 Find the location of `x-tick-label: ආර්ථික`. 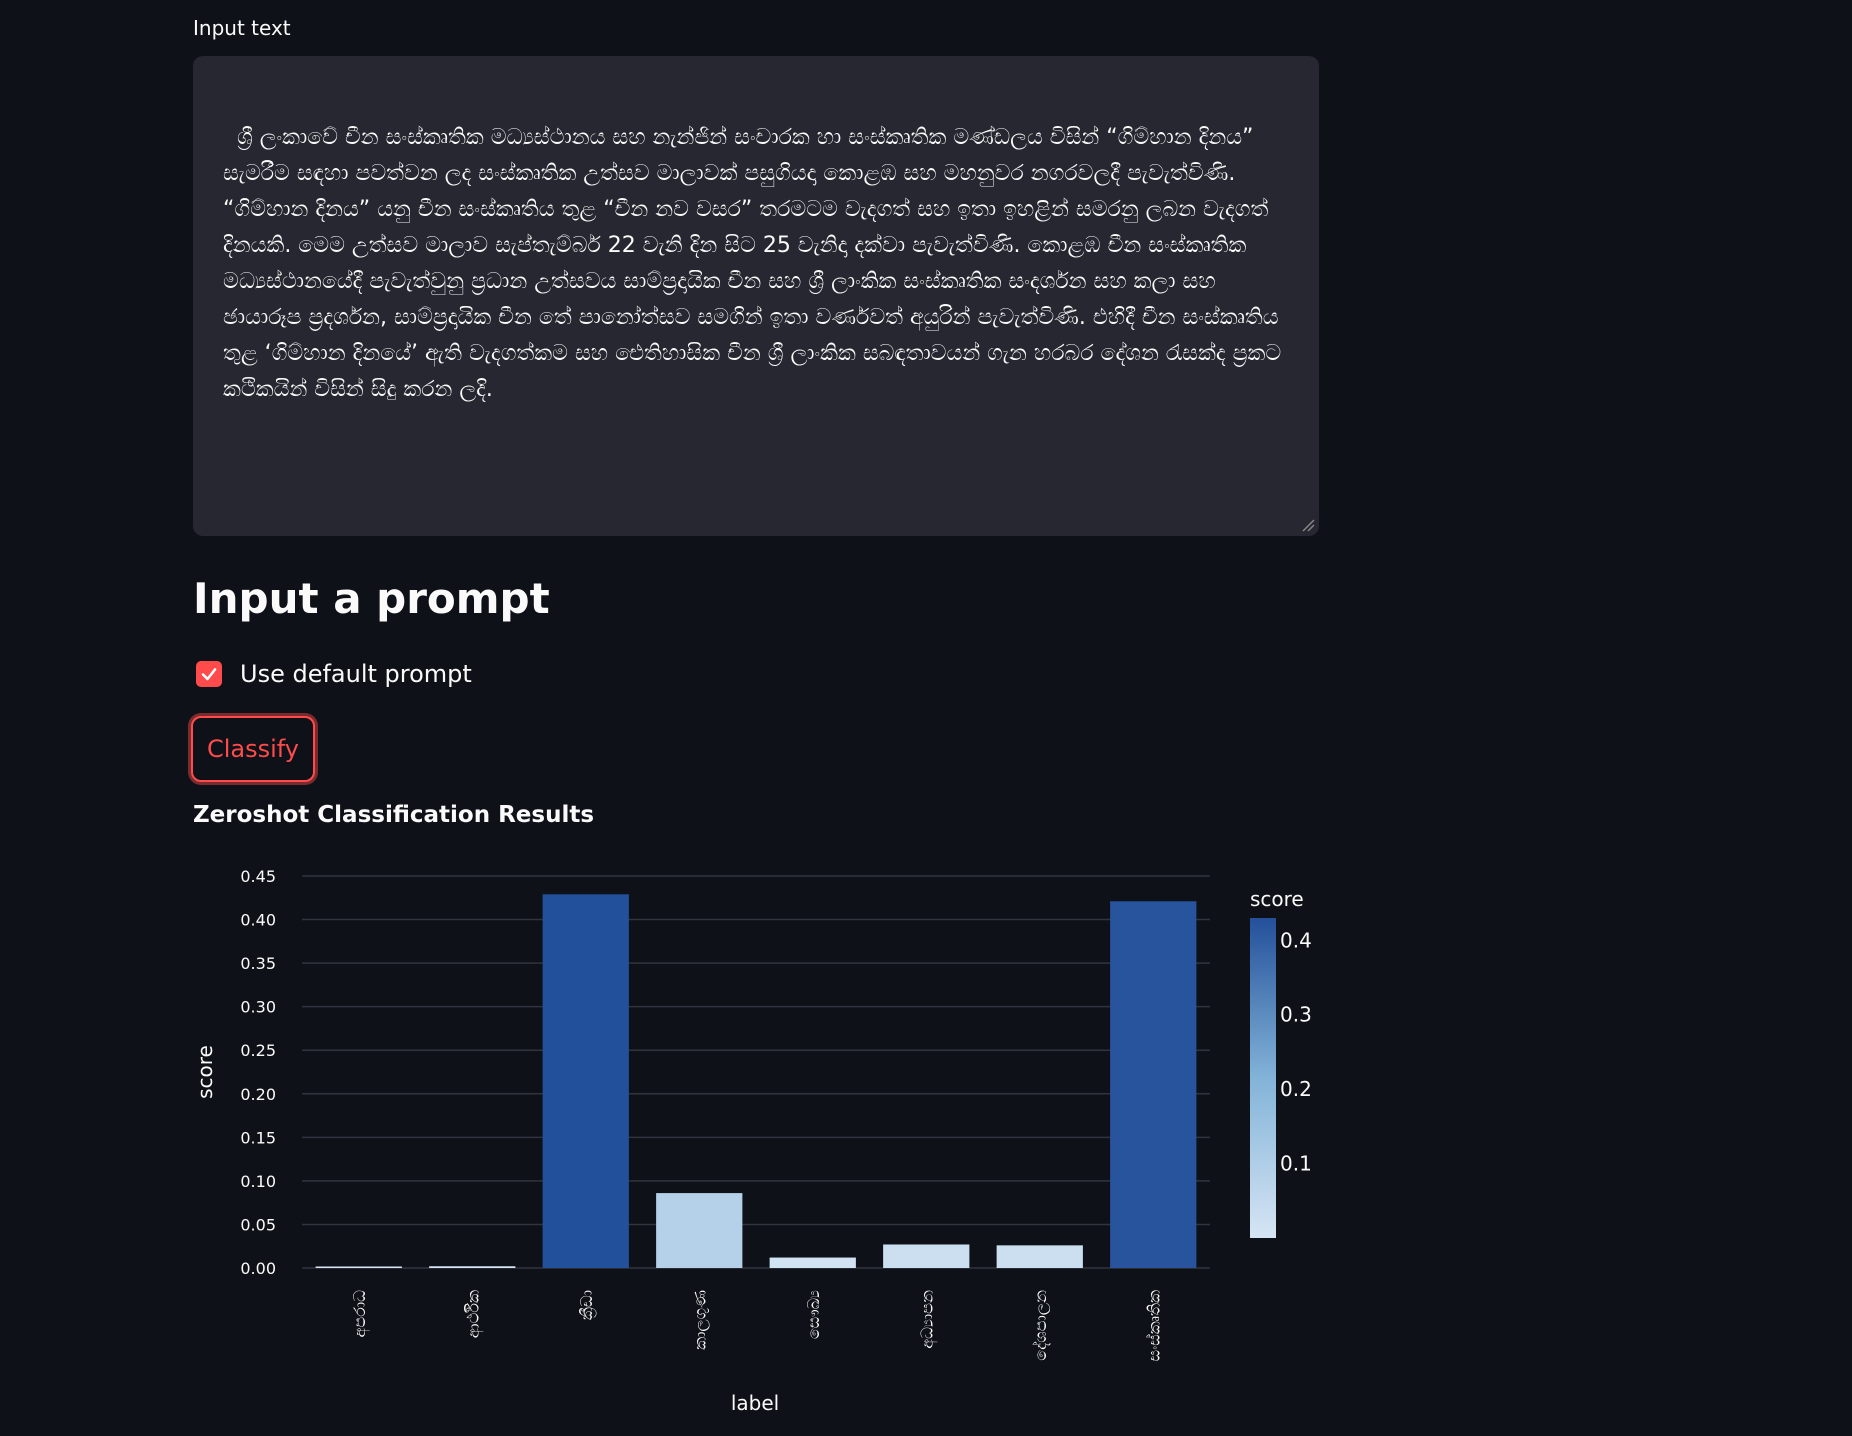

x-tick-label: ආර්ථික is located at coordinates (473, 1314).